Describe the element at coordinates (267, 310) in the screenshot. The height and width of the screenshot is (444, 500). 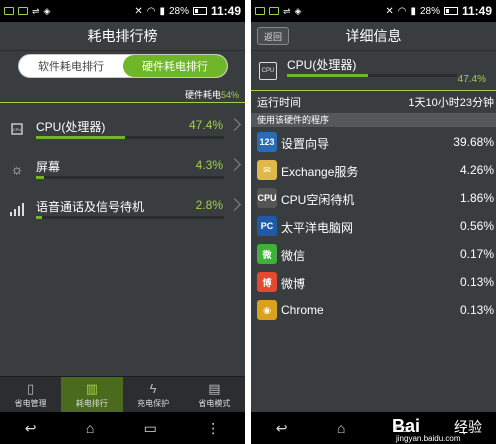
I see `app-icon: ◉` at that location.